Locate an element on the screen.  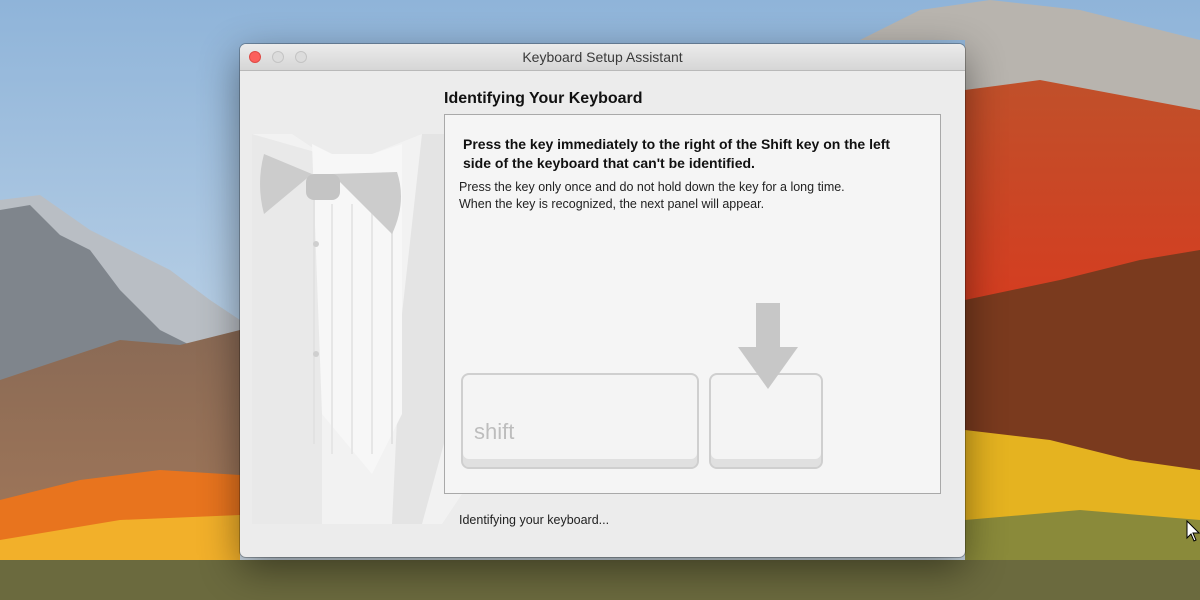
shift-key-label: shift is located at coordinates (494, 431).